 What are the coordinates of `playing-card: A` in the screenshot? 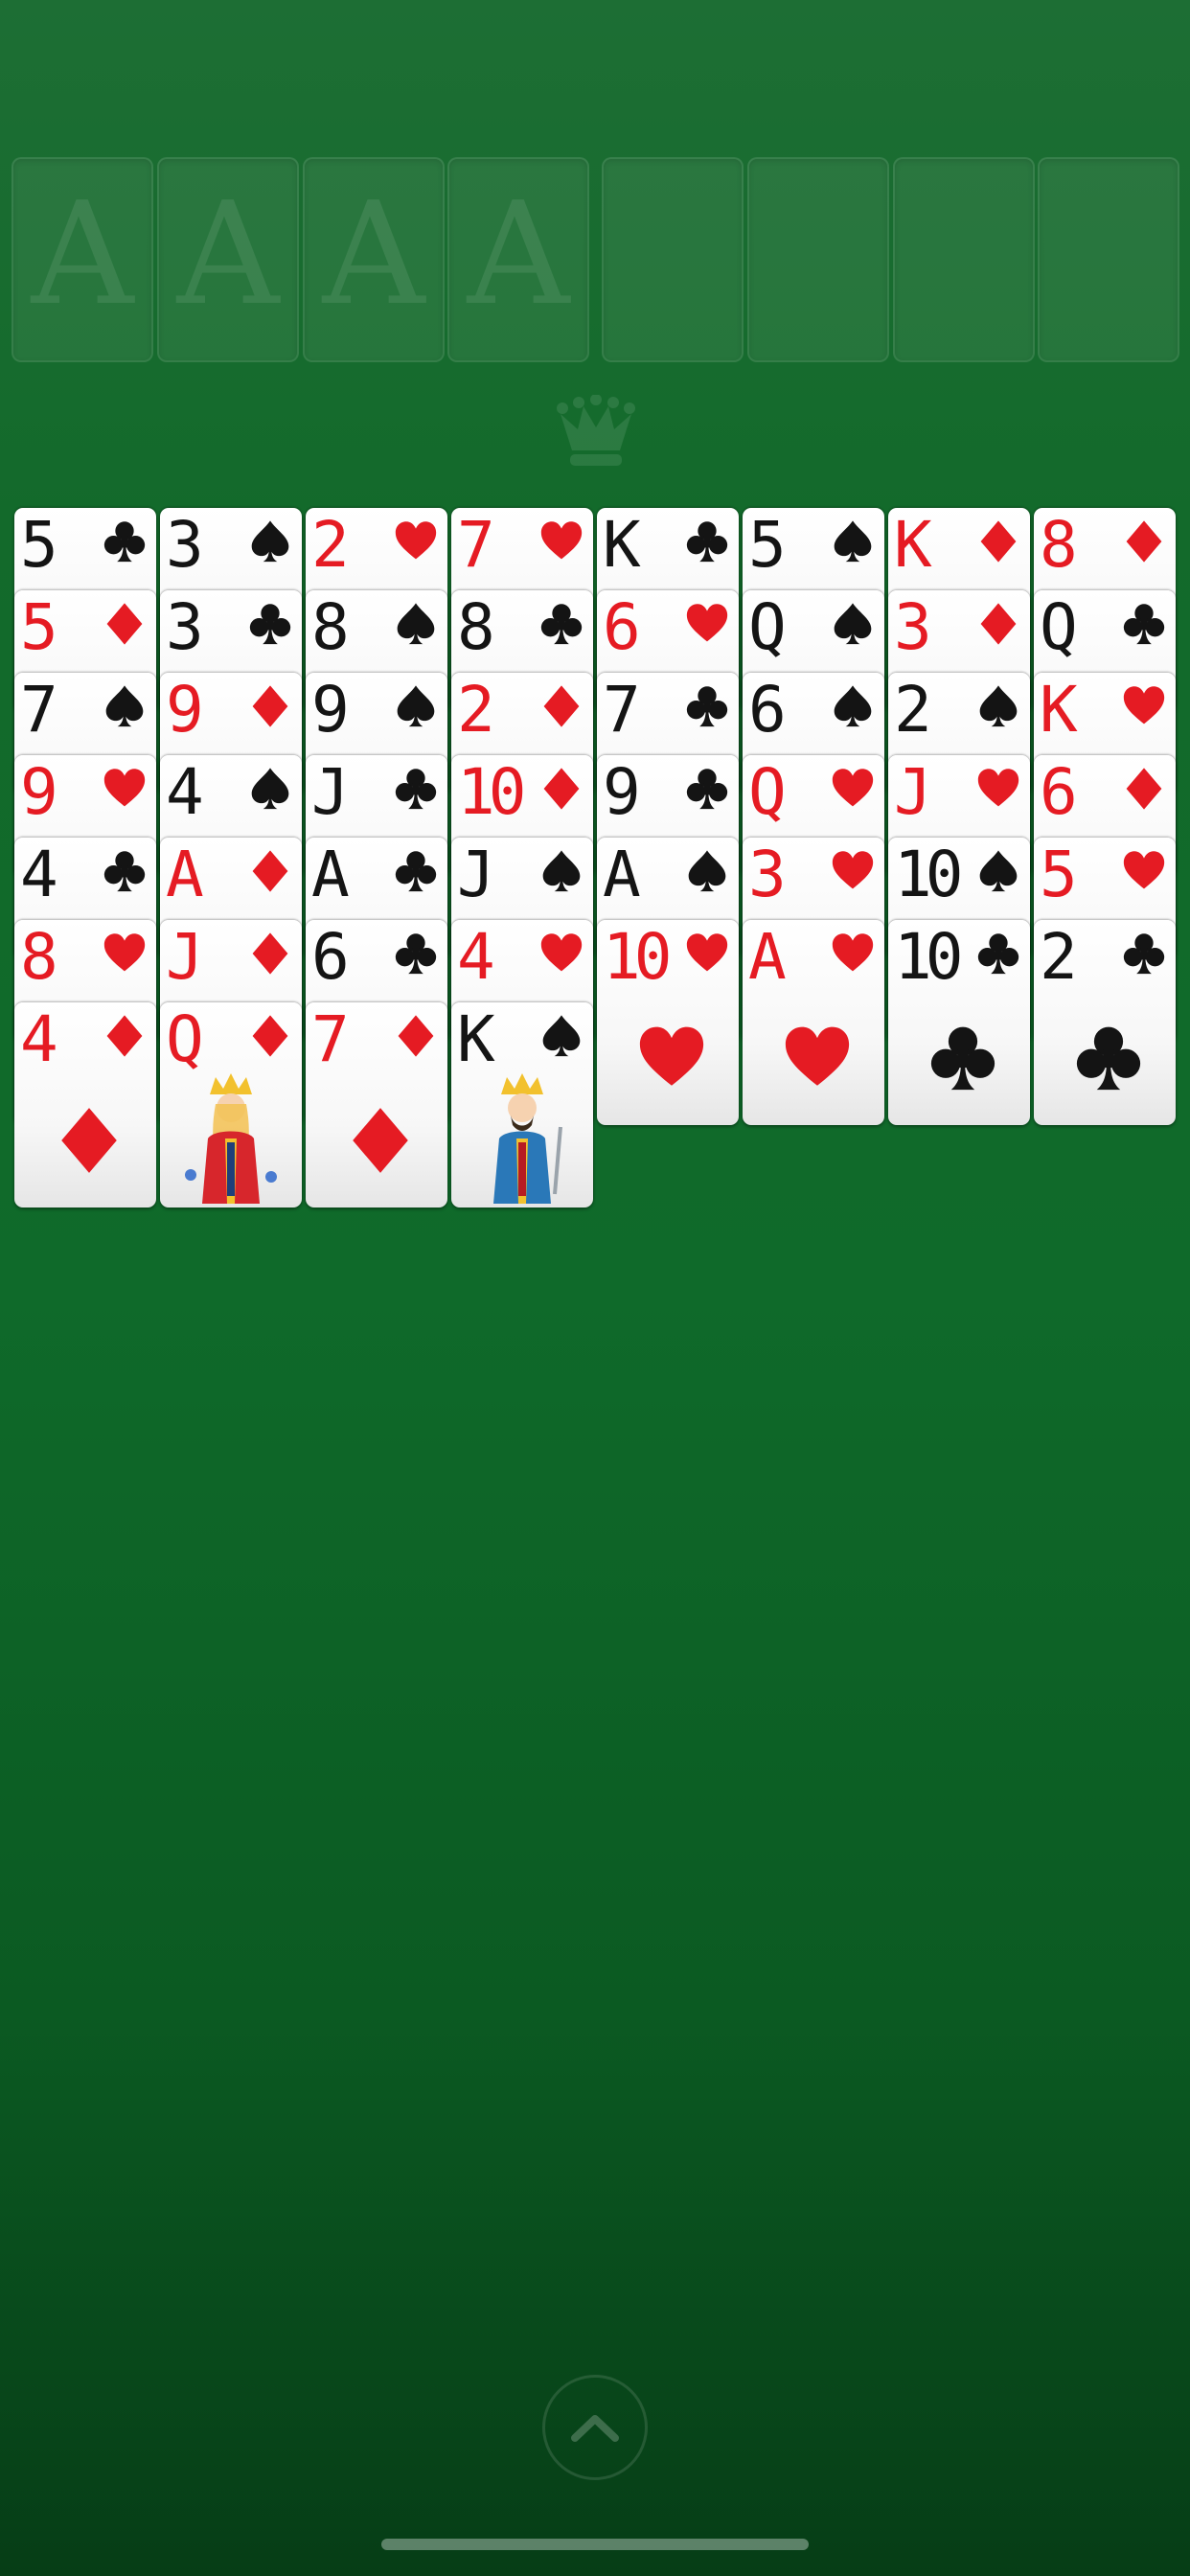 It's located at (813, 1023).